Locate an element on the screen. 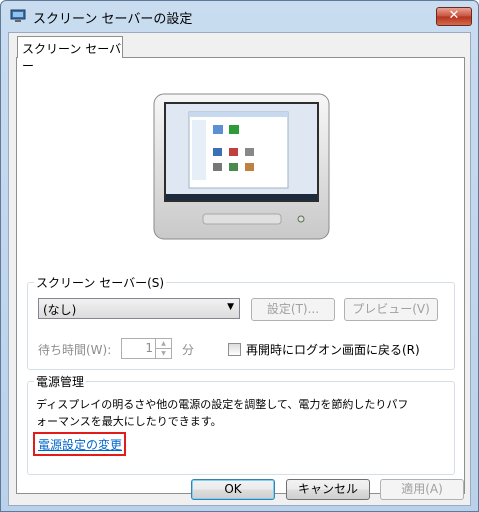  screen-saver-select: (なし) ▼ is located at coordinates (139, 308).